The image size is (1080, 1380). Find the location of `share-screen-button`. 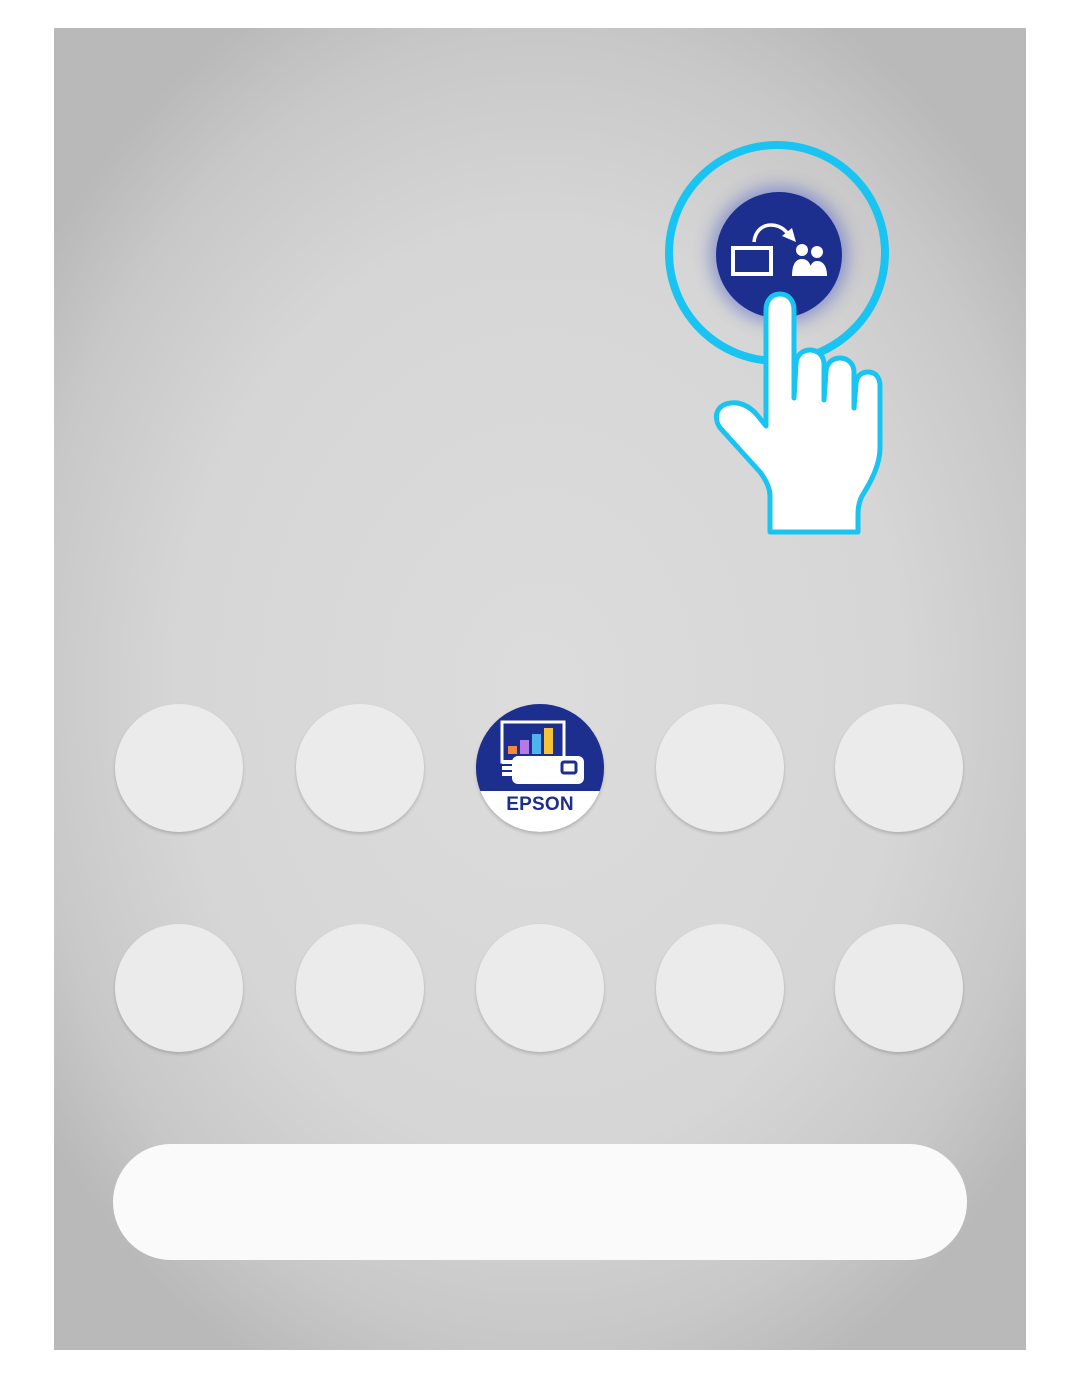

share-screen-button is located at coordinates (779, 255).